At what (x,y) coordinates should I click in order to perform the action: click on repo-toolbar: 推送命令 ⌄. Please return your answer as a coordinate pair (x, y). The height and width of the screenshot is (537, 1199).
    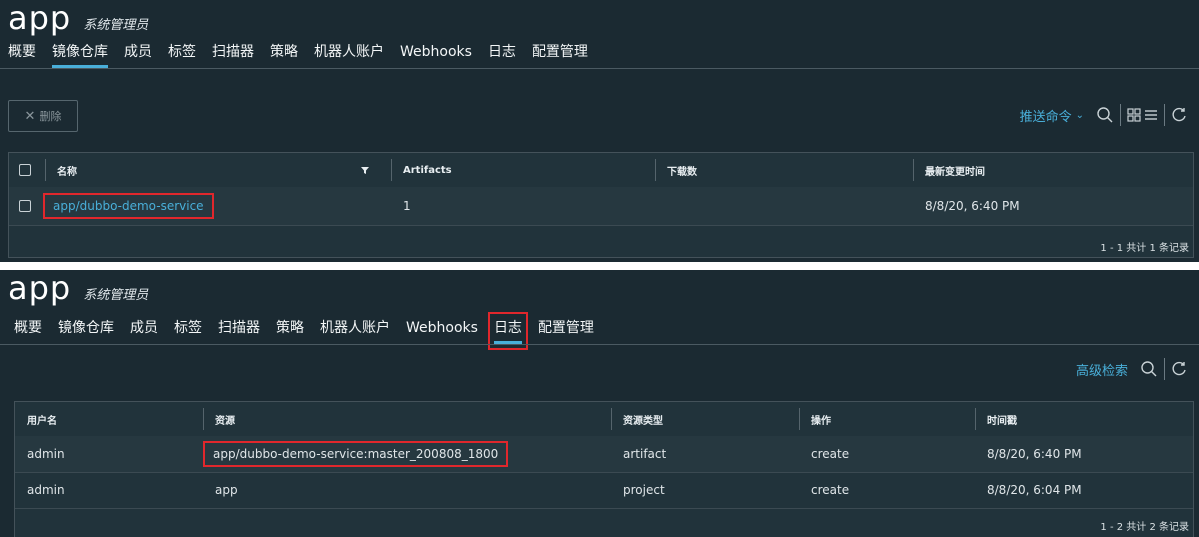
    Looking at the image, I should click on (1103, 115).